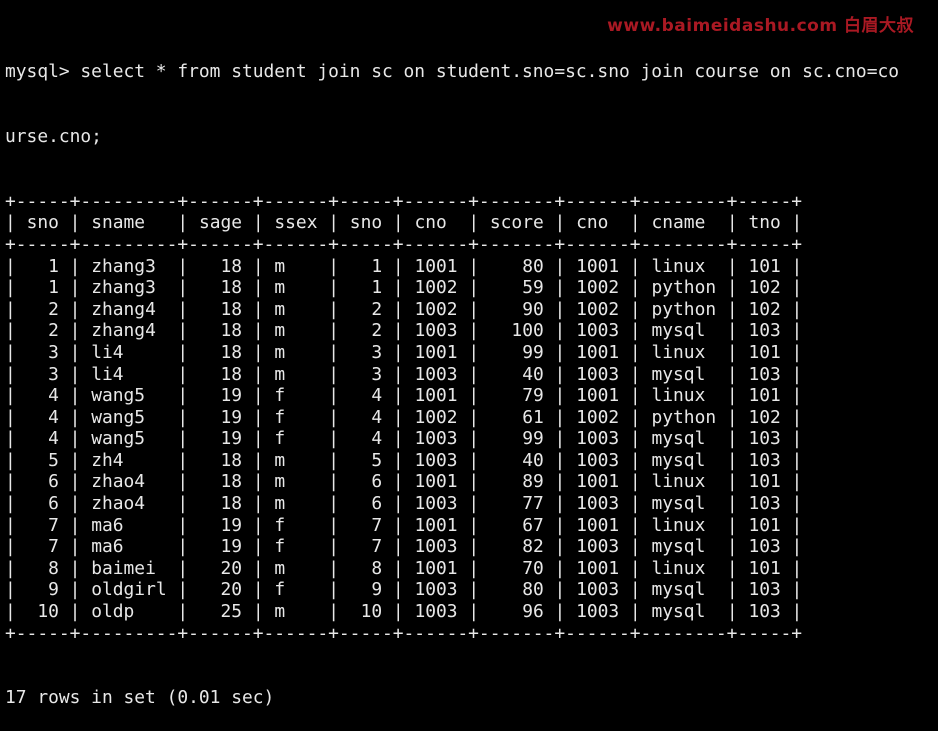 The height and width of the screenshot is (731, 938). What do you see at coordinates (516, 547) in the screenshot?
I see `table-cell-score: 82` at bounding box center [516, 547].